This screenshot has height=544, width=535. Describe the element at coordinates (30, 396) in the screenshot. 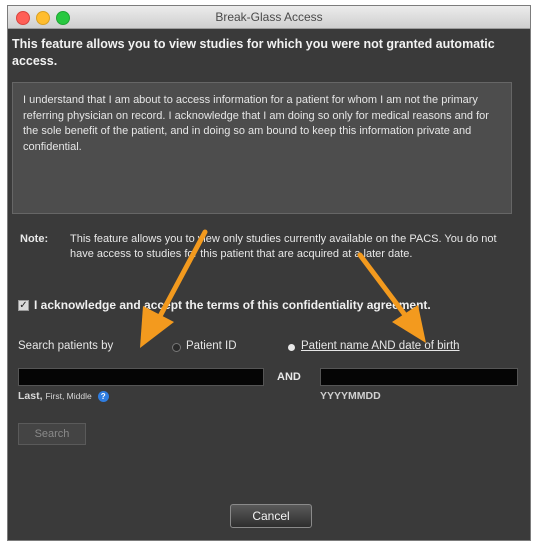

I see `name-hint-last: Last,` at that location.